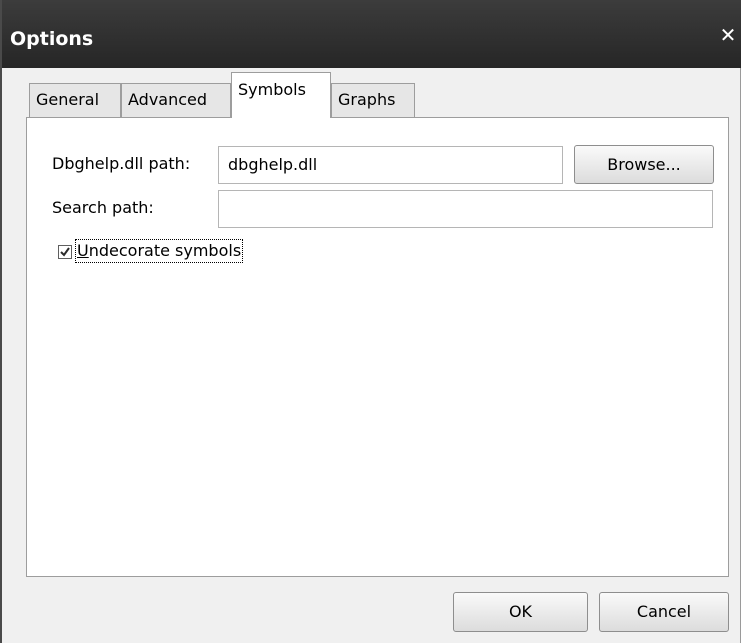 This screenshot has width=741, height=643. What do you see at coordinates (52, 39) in the screenshot?
I see `window-title: Options` at bounding box center [52, 39].